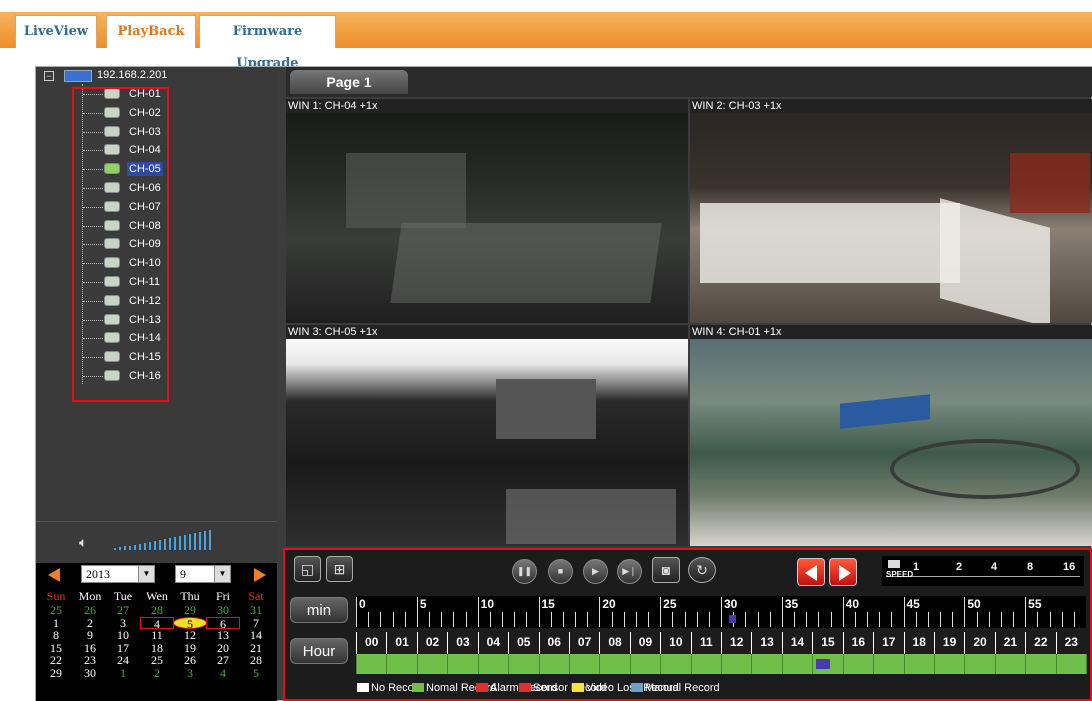 The image size is (1092, 701). What do you see at coordinates (118, 574) in the screenshot?
I see `year-select: 2013 ▼` at bounding box center [118, 574].